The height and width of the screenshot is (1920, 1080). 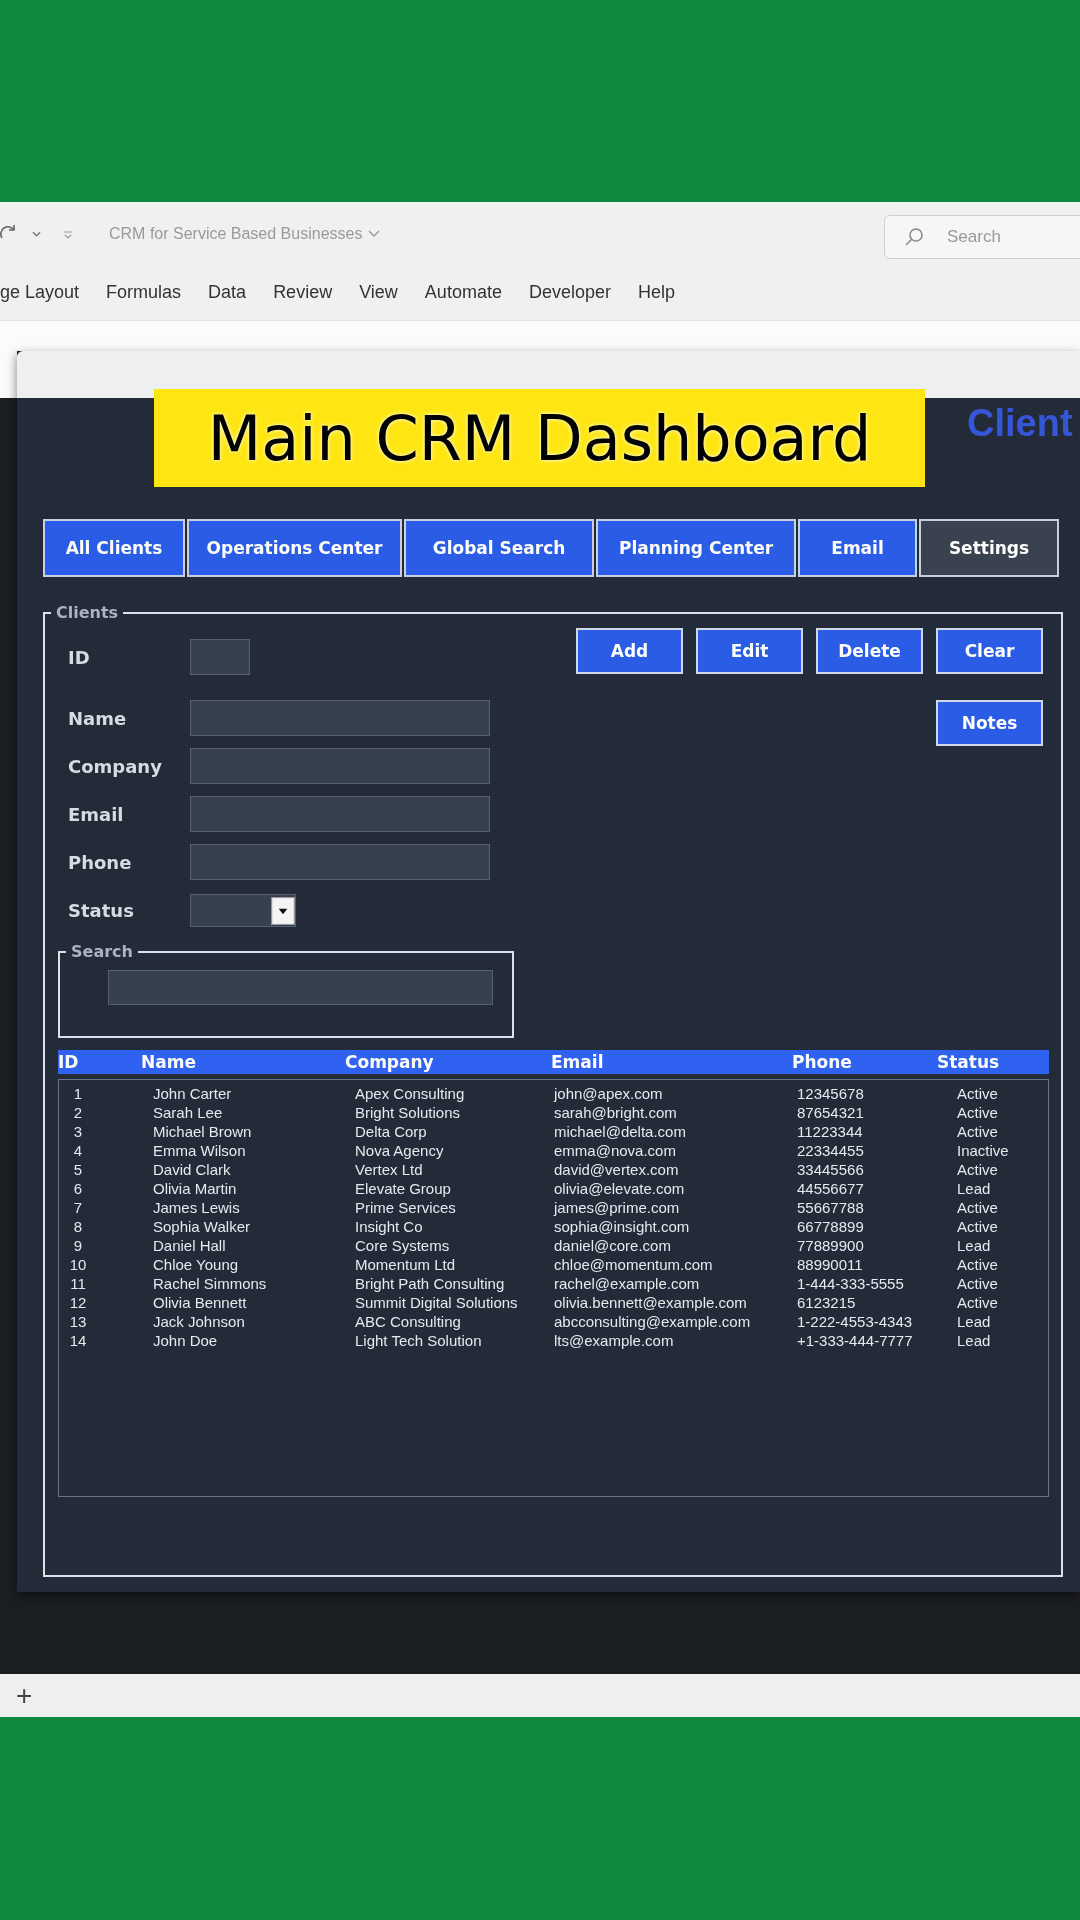 I want to click on column-header: Name, so click(x=168, y=1062).